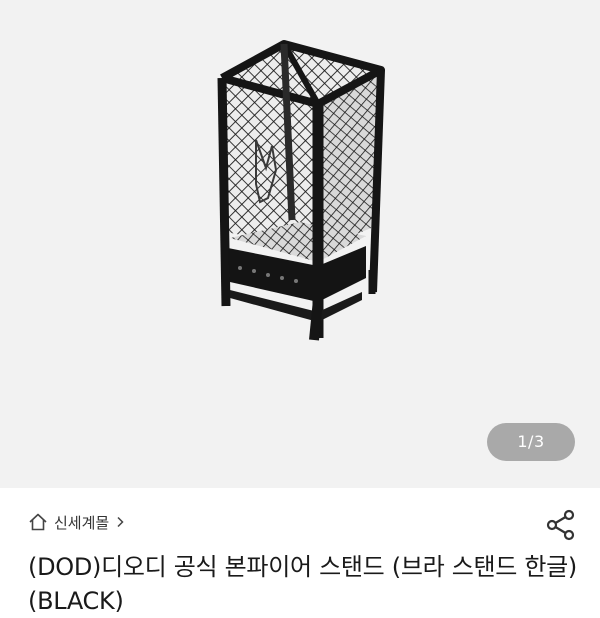  What do you see at coordinates (82, 522) in the screenshot?
I see `store-name-label: 신세계몰` at bounding box center [82, 522].